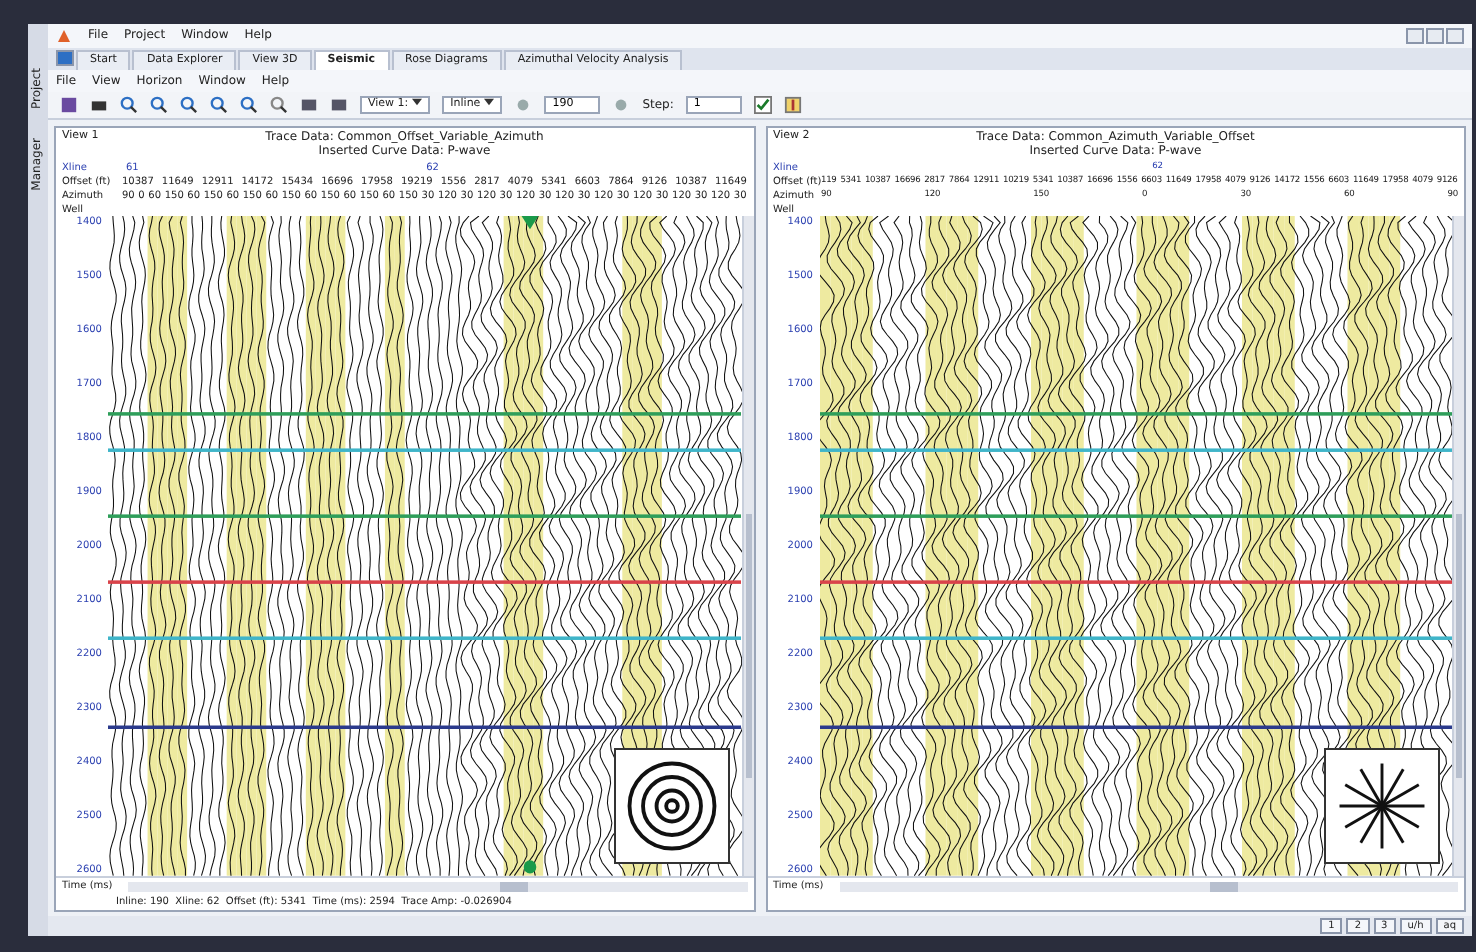 This screenshot has width=1476, height=952. Describe the element at coordinates (792, 104) in the screenshot. I see `well-icon` at that location.